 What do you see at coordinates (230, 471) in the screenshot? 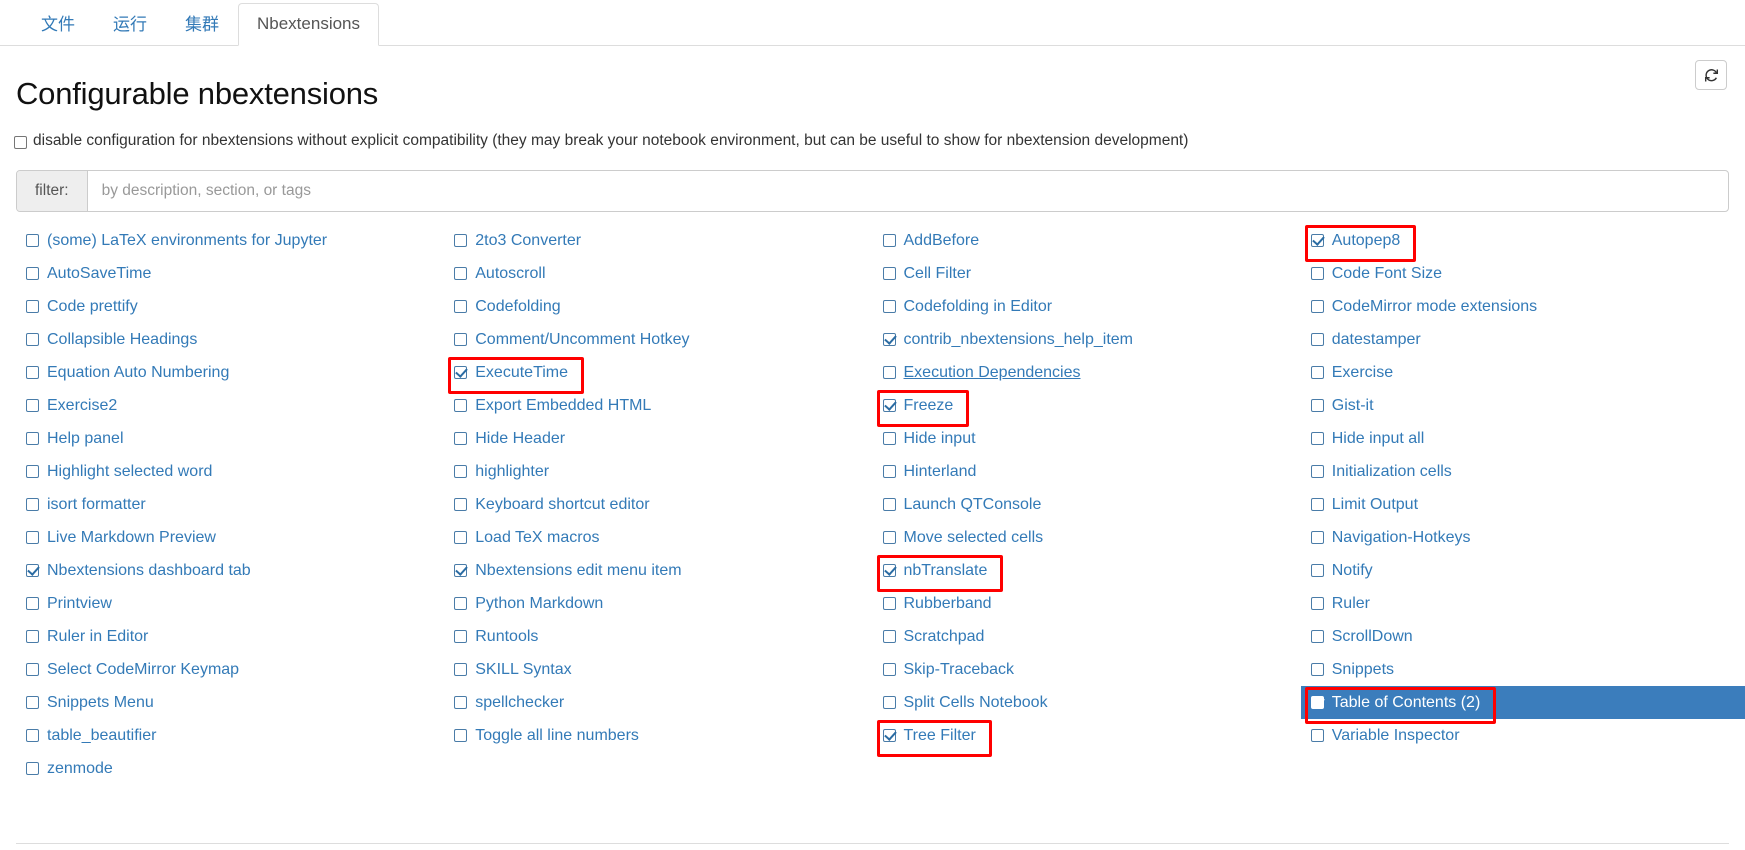
I see `extension-item: Highlight selected word` at bounding box center [230, 471].